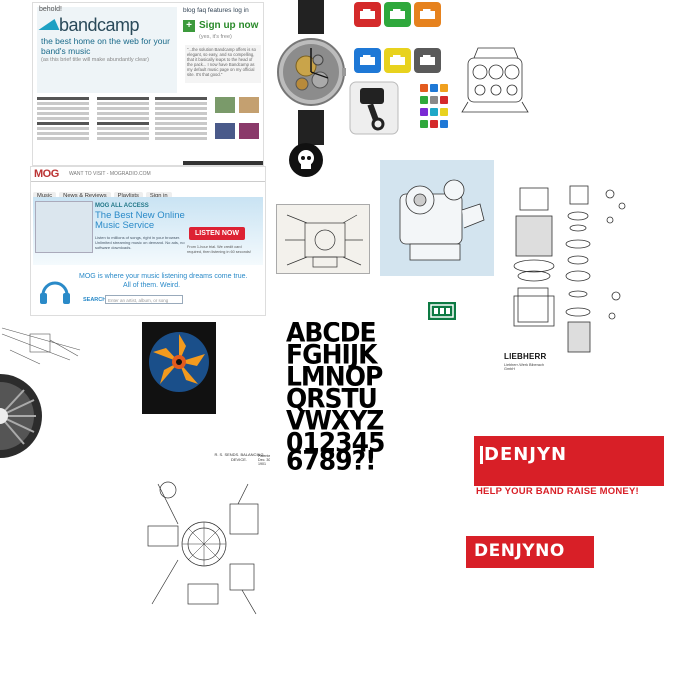 This screenshot has height=700, width=700. What do you see at coordinates (569, 461) in the screenshot?
I see `denjyn-banner: DENJYN` at bounding box center [569, 461].